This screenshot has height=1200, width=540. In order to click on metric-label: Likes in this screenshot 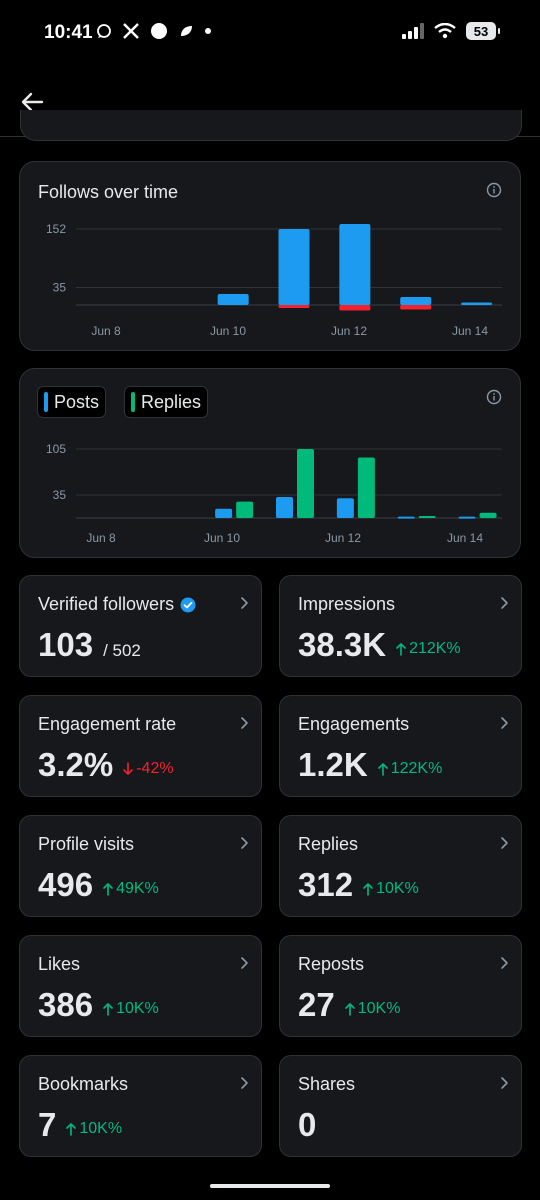, I will do `click(59, 964)`.